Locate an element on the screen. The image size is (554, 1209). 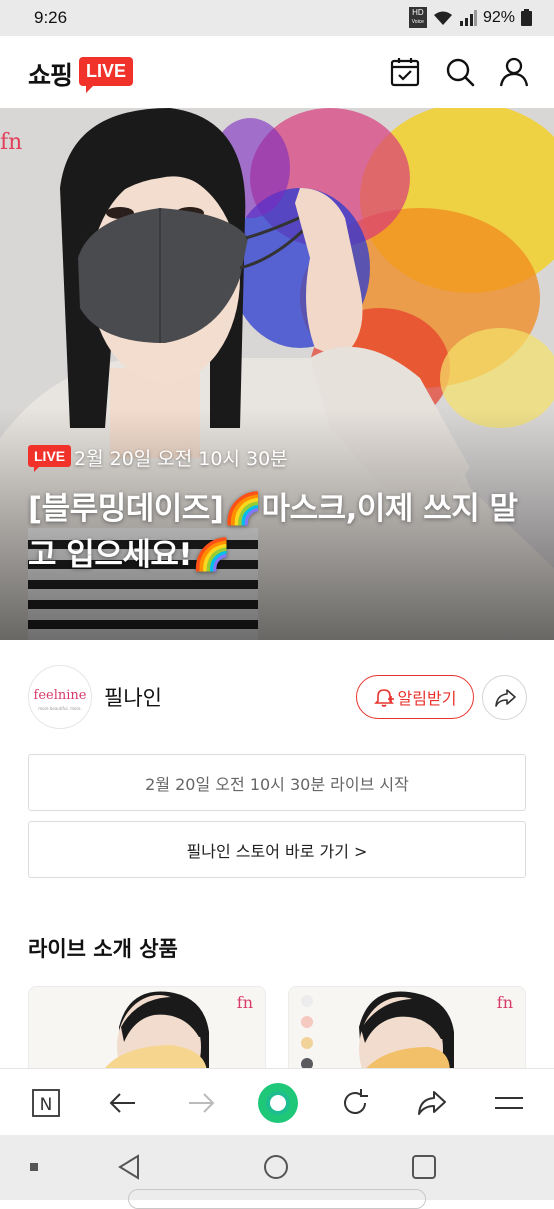
nav-overview-icon is located at coordinates (424, 1167).